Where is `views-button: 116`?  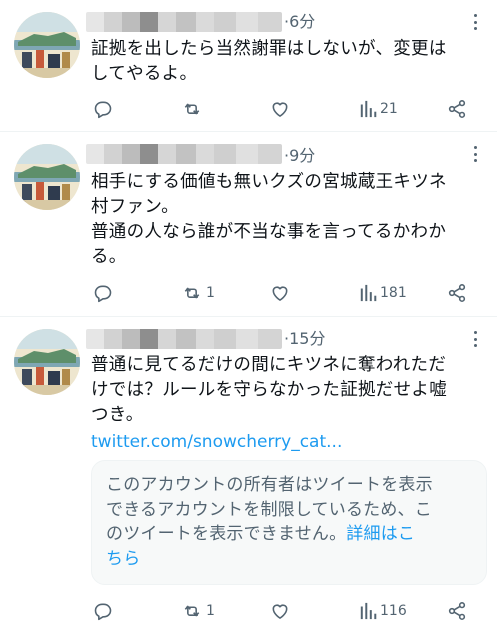 views-button: 116 is located at coordinates (383, 611).